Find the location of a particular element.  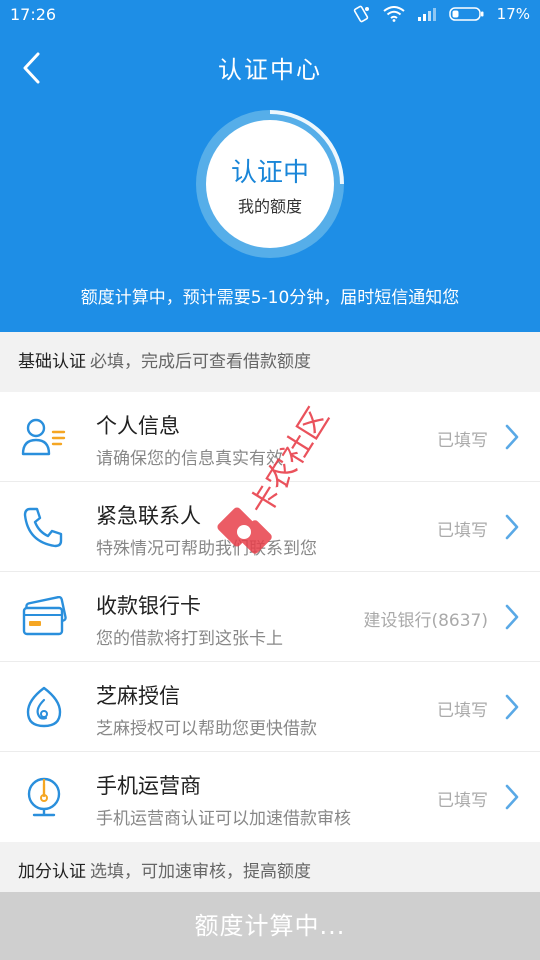

item-title: 手机运营商 is located at coordinates (148, 786).